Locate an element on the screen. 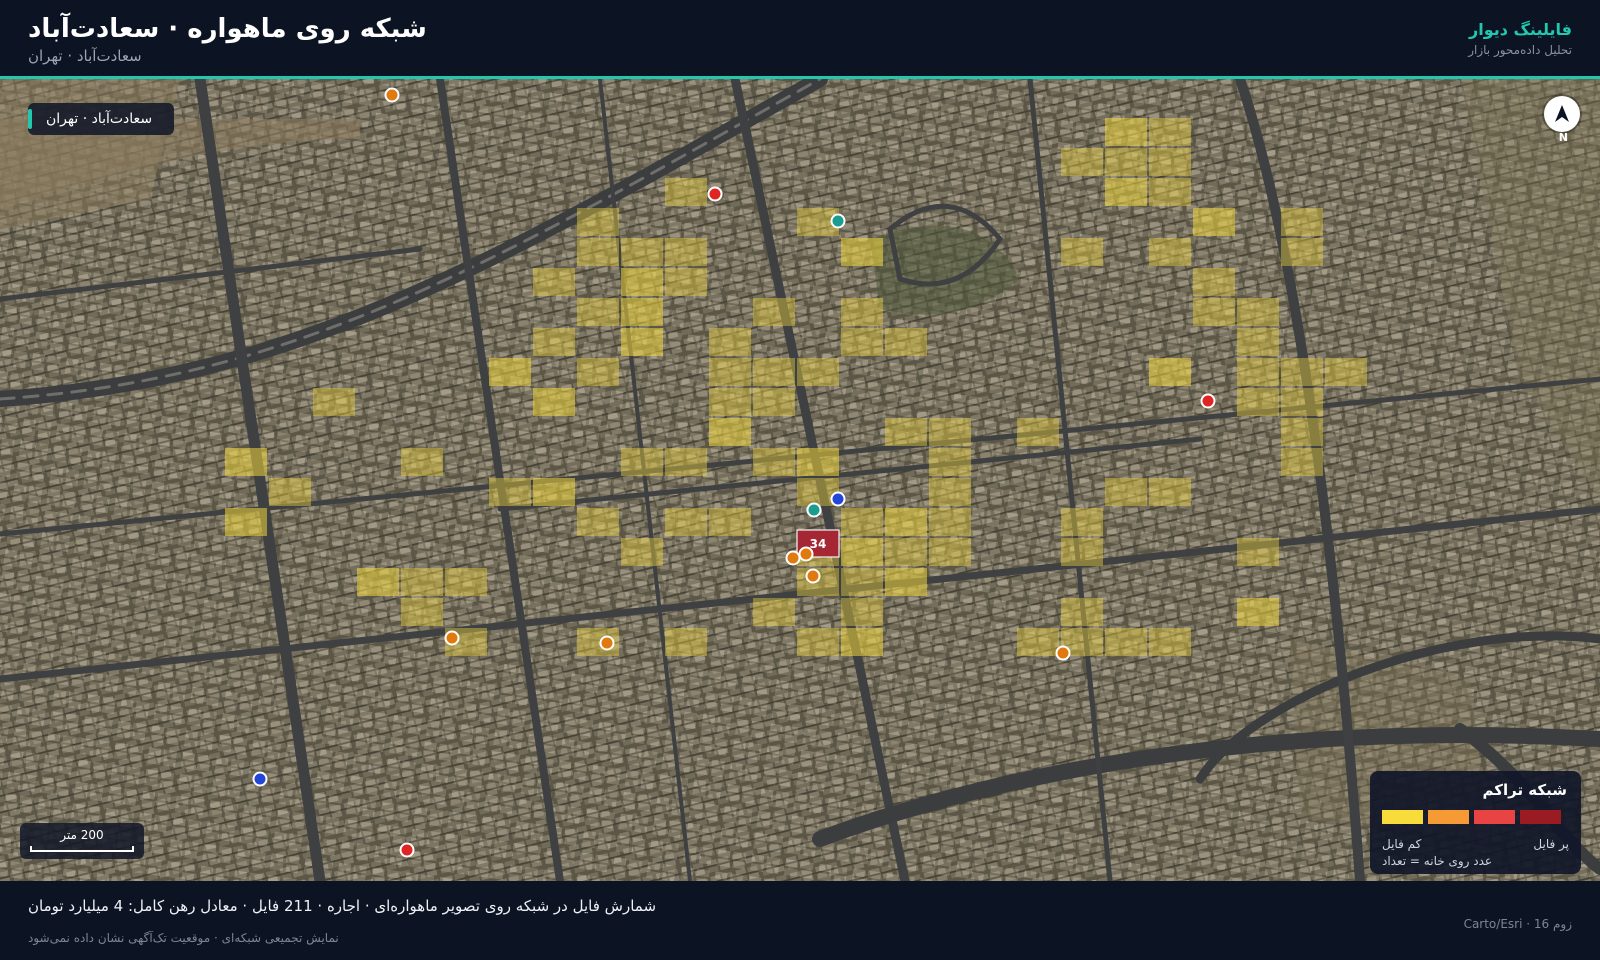  area-chip-accent is located at coordinates (30, 119).